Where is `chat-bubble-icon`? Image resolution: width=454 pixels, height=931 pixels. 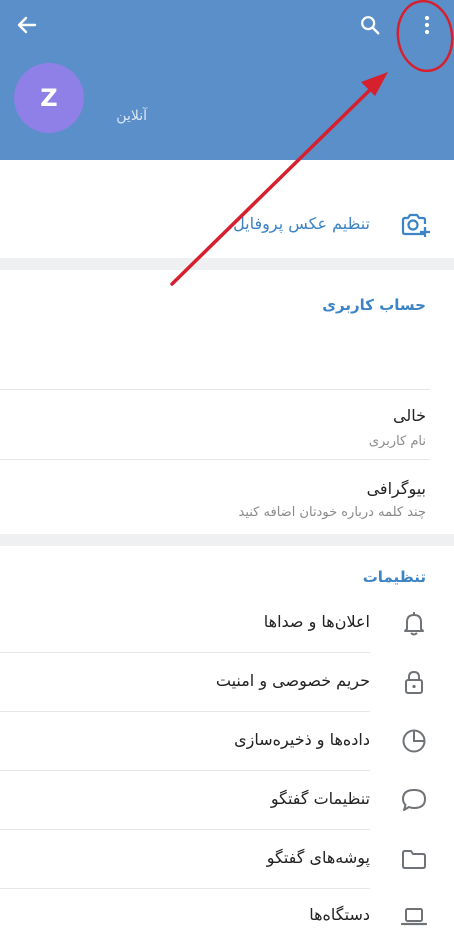
chat-bubble-icon is located at coordinates (414, 800).